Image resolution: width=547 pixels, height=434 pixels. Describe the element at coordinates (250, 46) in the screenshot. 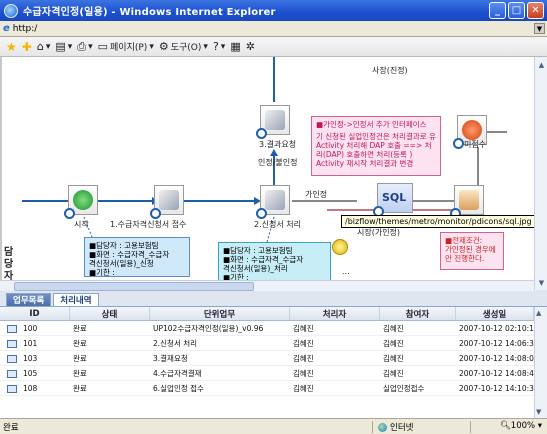

I see `messenger-button: ✲` at that location.